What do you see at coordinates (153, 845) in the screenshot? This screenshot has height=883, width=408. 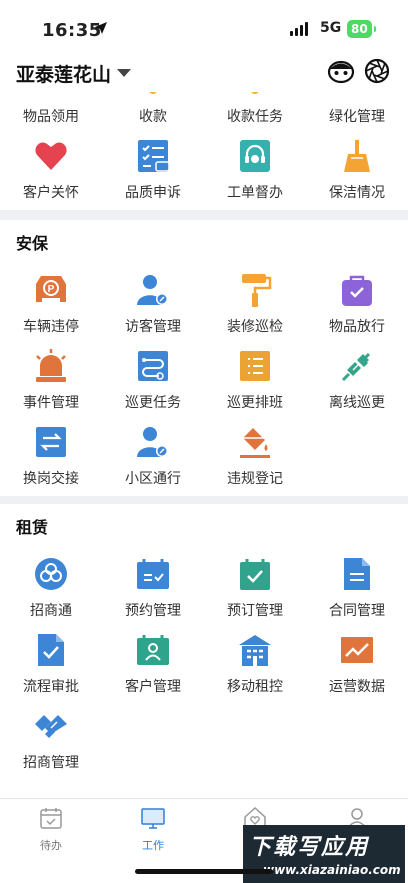 I see `tab-label: 工作` at bounding box center [153, 845].